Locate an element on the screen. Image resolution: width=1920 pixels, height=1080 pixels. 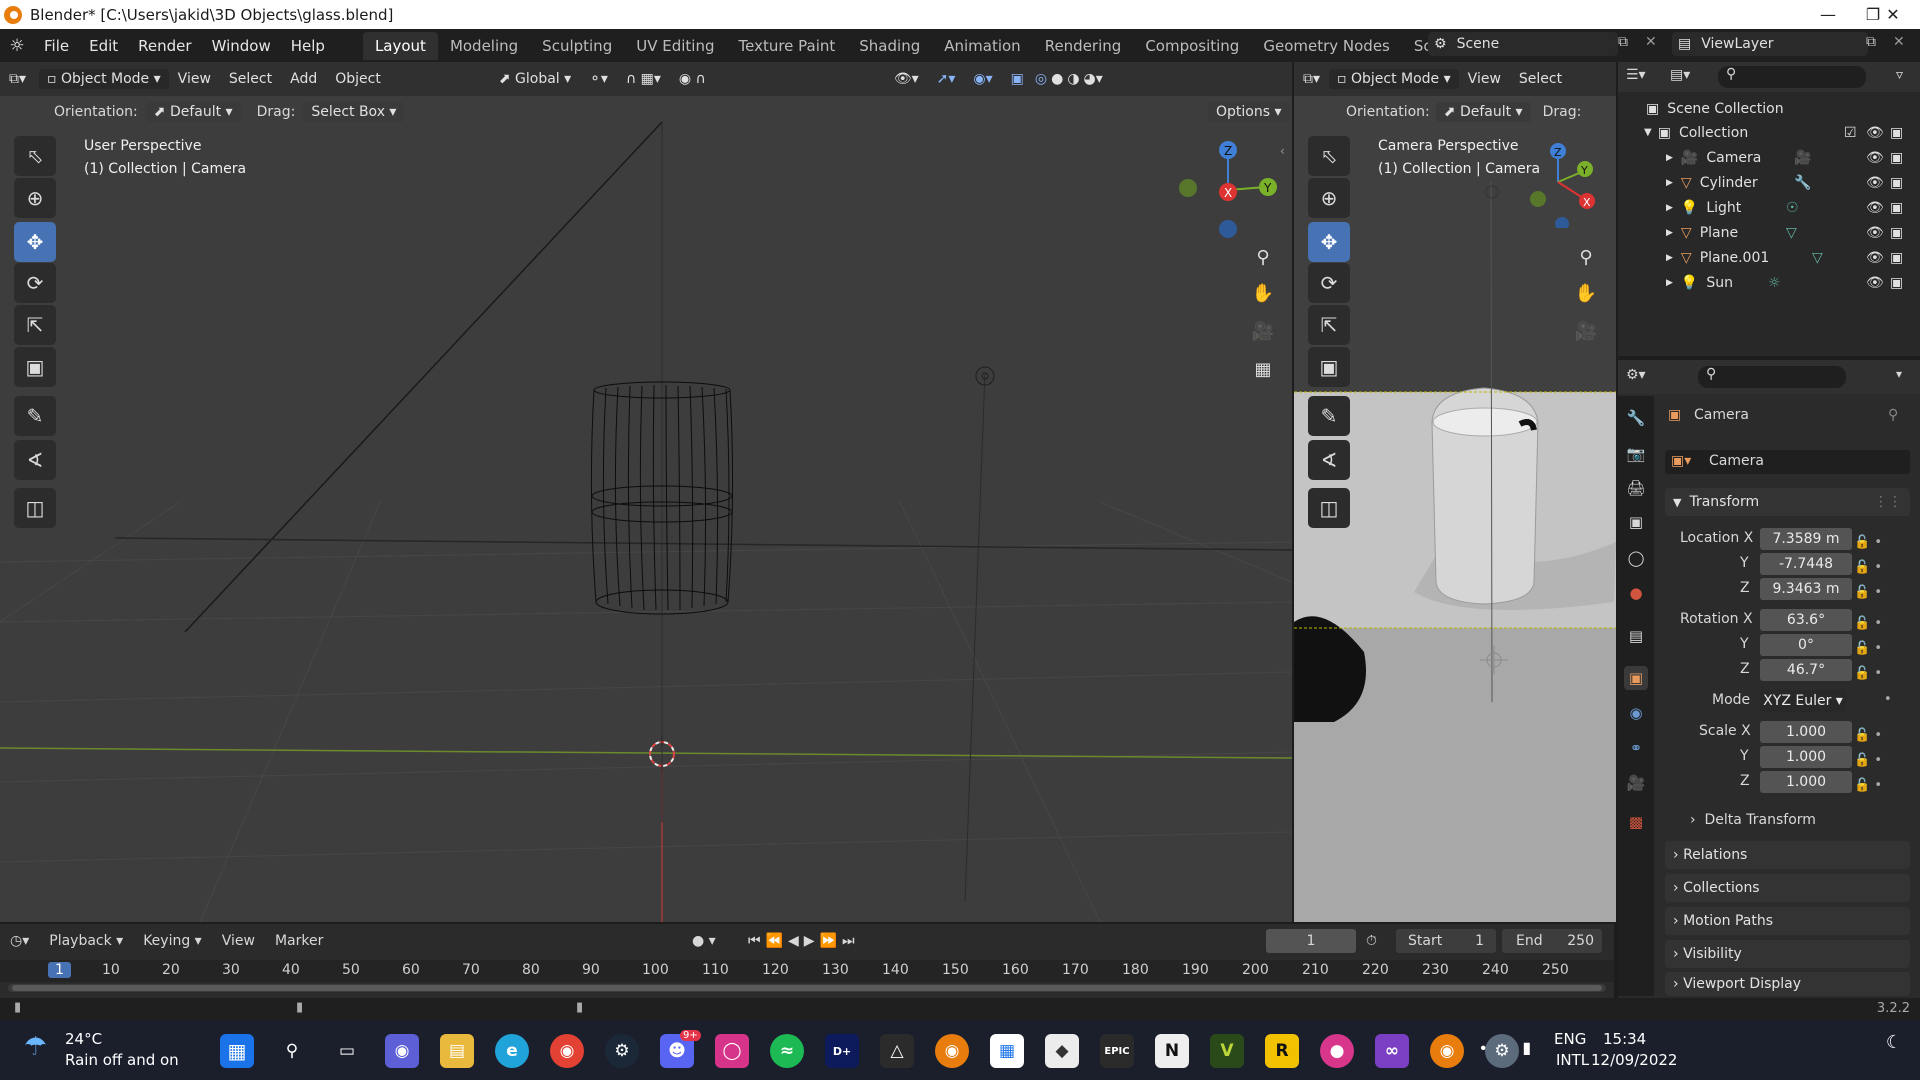
menu-keying: Keying ▾ is located at coordinates (172, 941).